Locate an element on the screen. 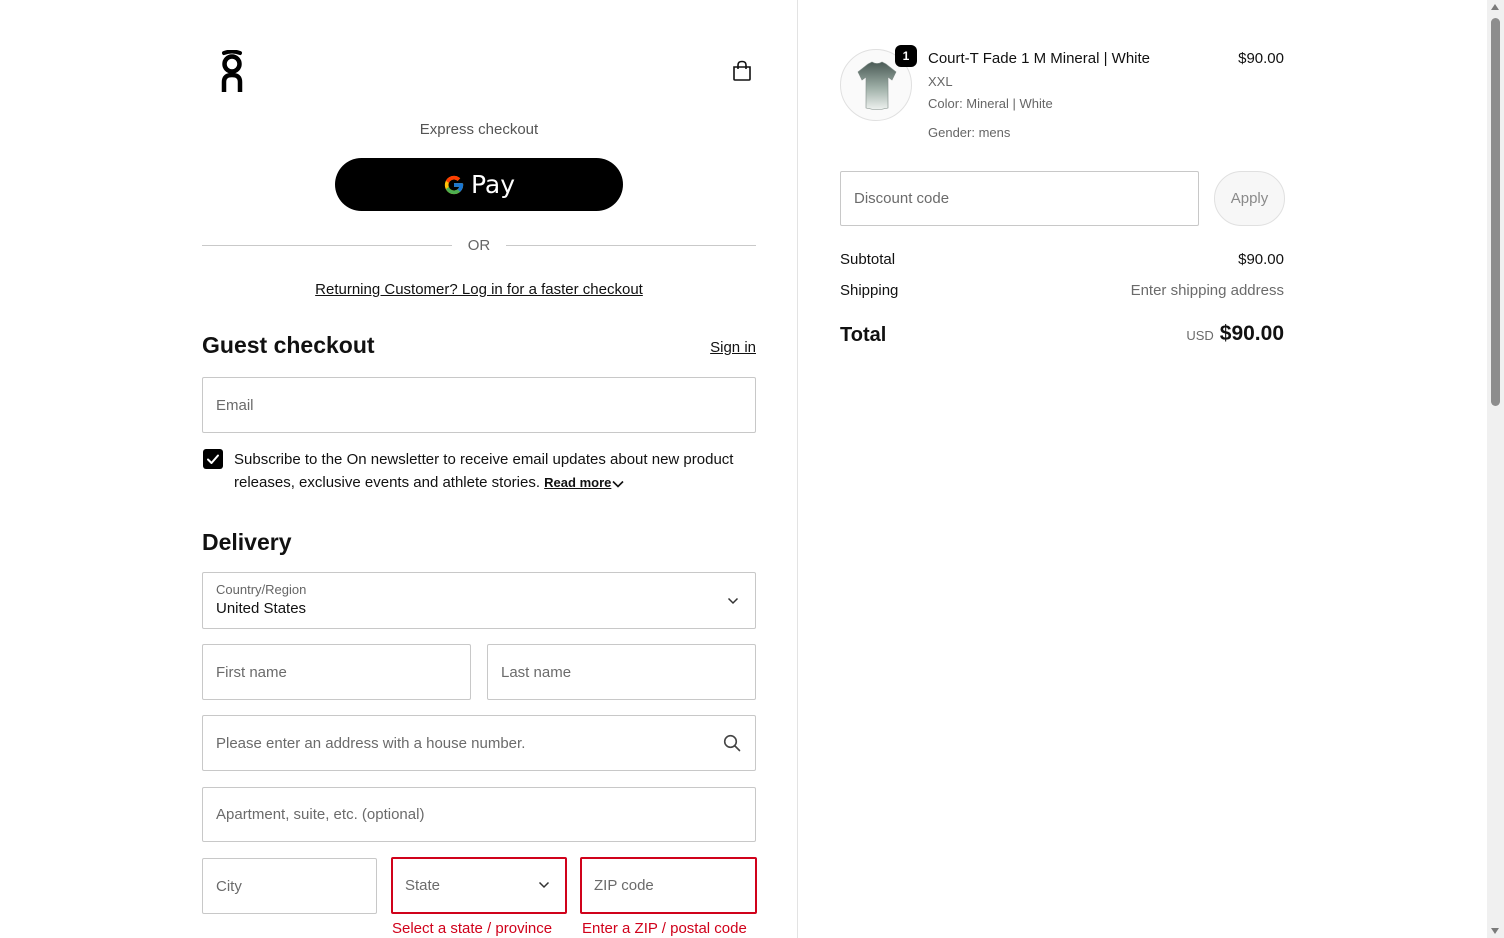 The height and width of the screenshot is (938, 1504). scroll-up-arrow-icon is located at coordinates (1495, 7).